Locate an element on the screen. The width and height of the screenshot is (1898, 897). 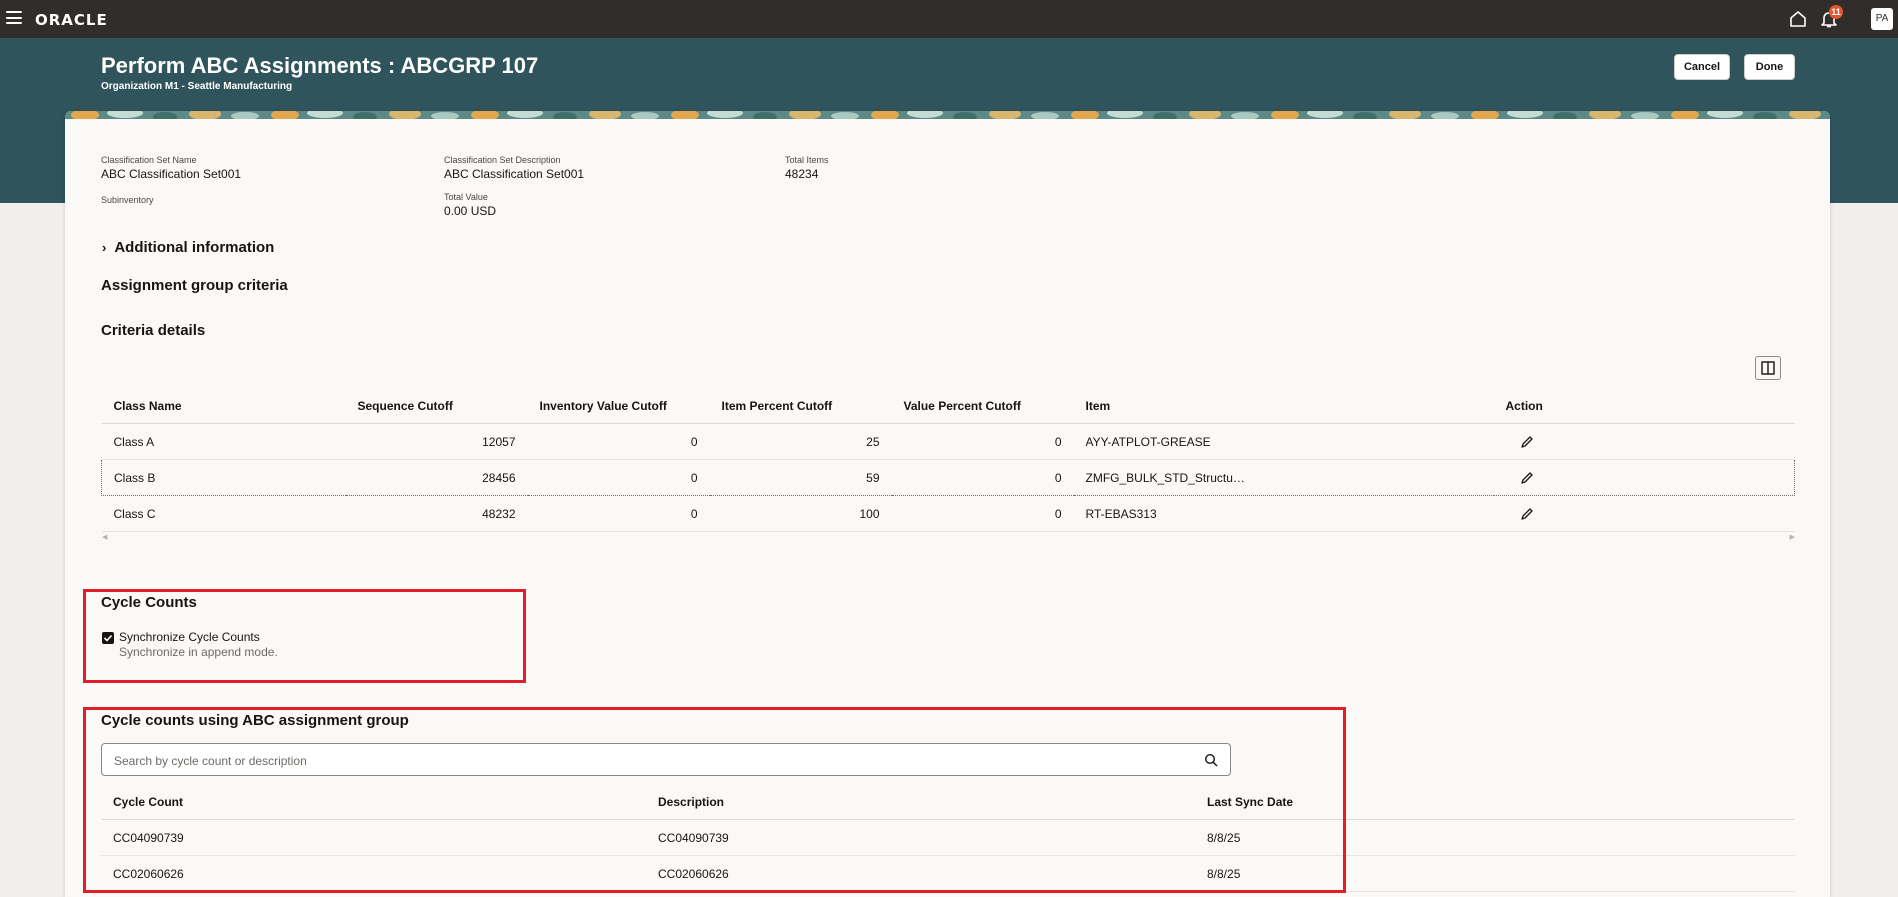
decorative-banner-pattern is located at coordinates (947, 115).